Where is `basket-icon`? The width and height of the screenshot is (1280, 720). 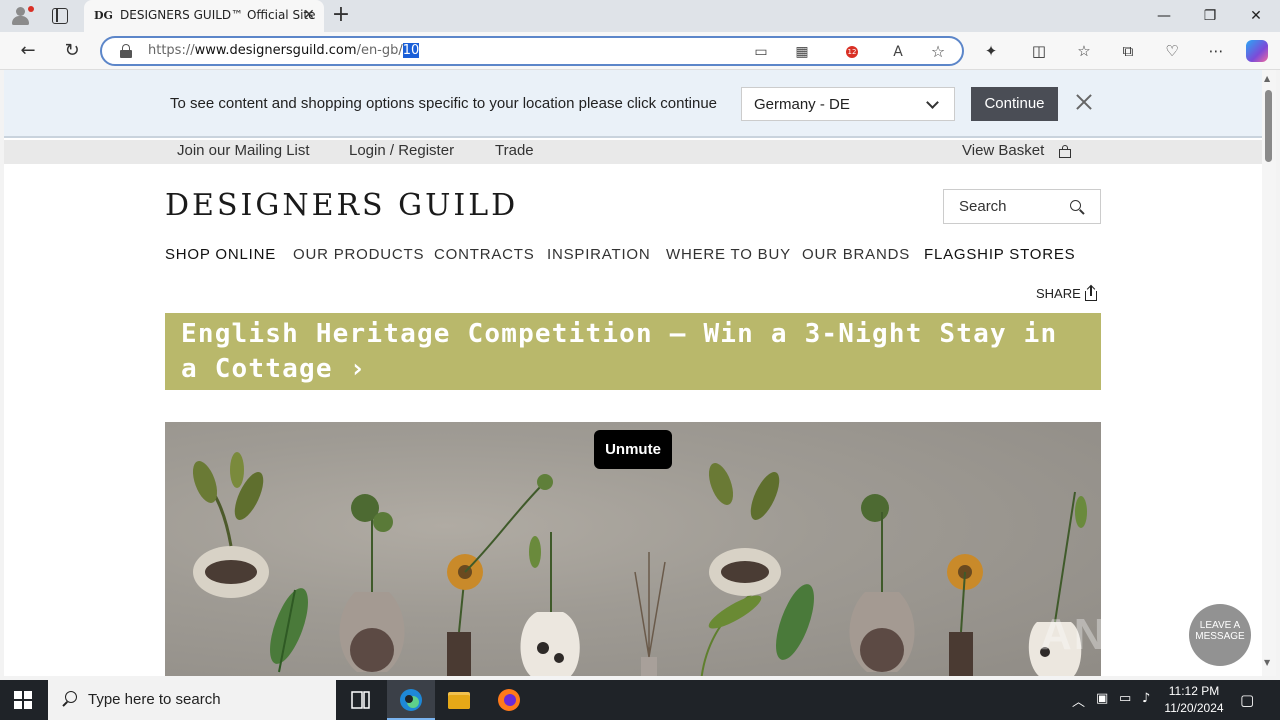
basket-icon is located at coordinates (1065, 151).